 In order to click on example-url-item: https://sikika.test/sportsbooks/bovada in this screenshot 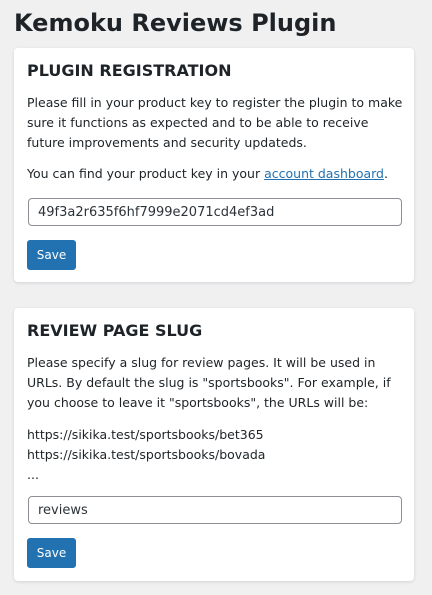, I will do `click(146, 454)`.